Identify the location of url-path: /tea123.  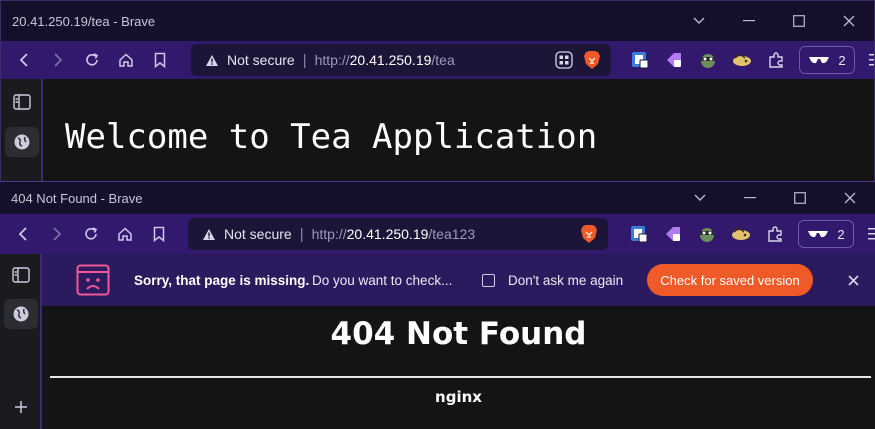
(452, 234).